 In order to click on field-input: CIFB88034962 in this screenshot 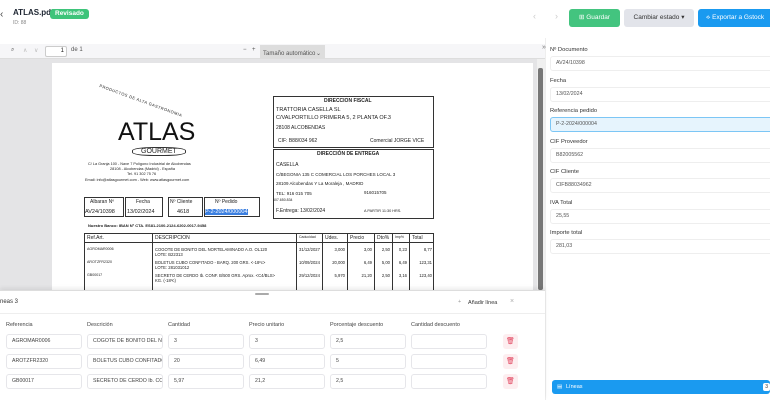, I will do `click(660, 185)`.